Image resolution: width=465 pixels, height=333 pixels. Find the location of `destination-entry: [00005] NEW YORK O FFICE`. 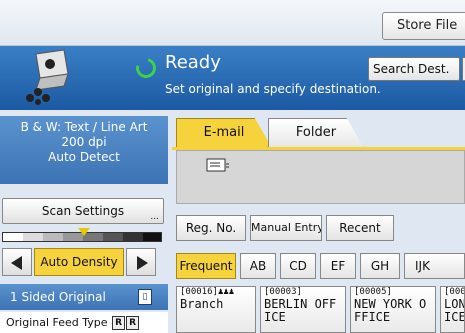

destination-entry: [00005] NEW YORK O FFICE is located at coordinates (393, 309).